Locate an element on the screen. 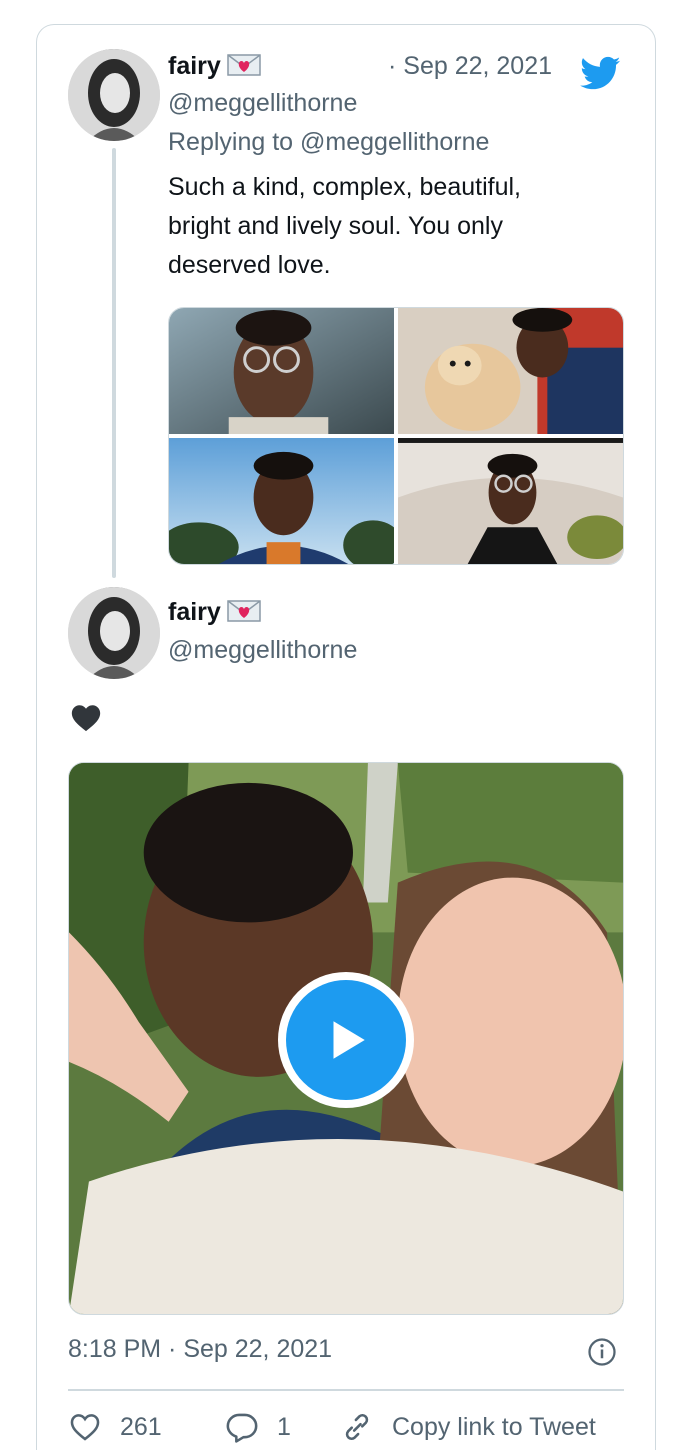  replying-prefix: Replying to is located at coordinates (231, 142).